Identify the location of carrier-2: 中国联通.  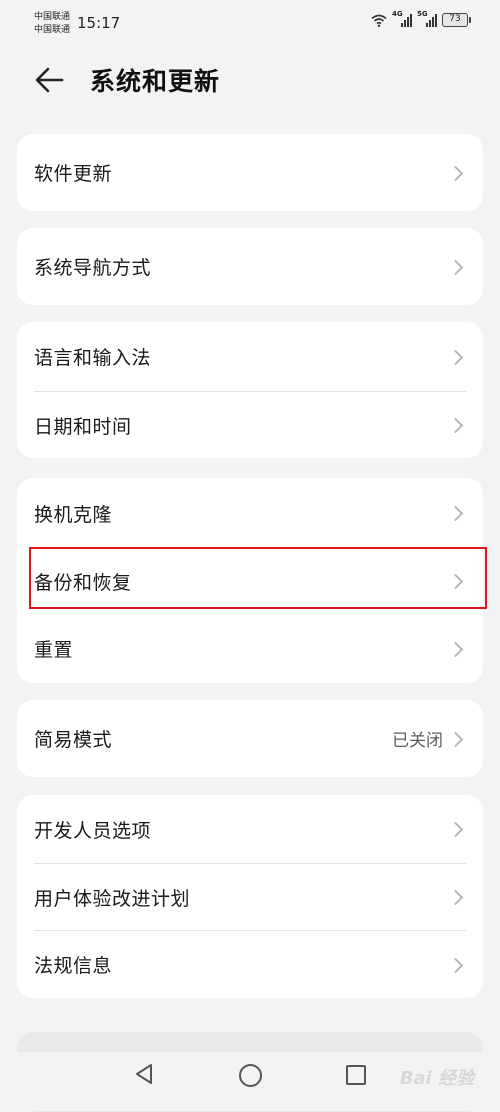
(52, 30).